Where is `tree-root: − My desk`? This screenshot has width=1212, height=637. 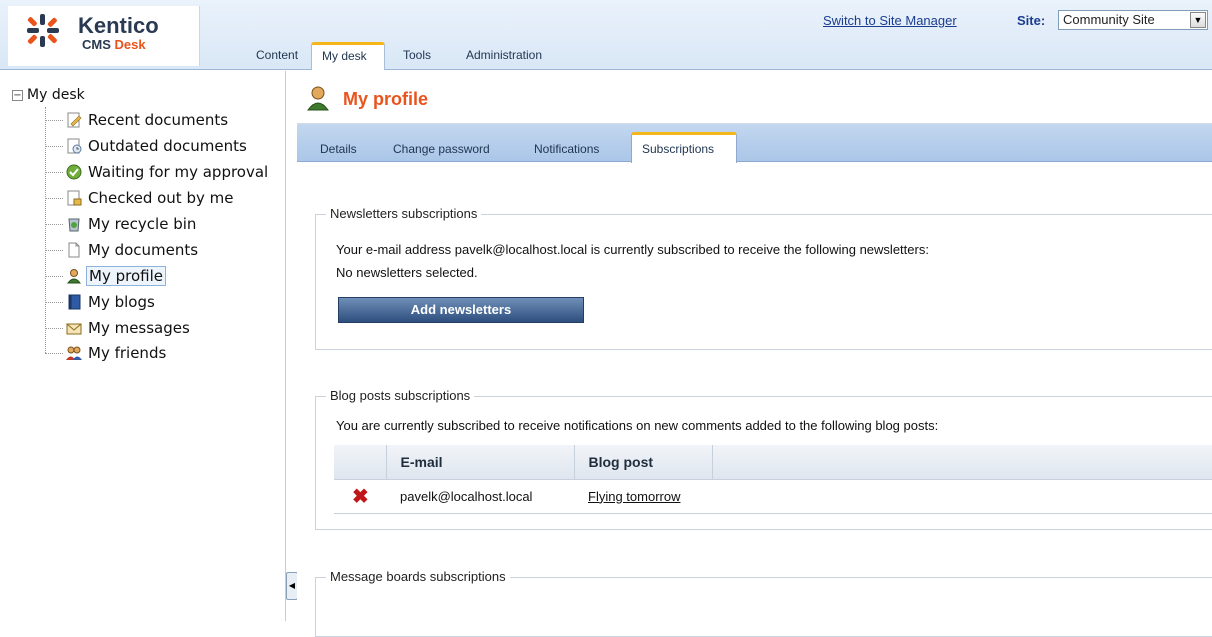 tree-root: − My desk is located at coordinates (48, 95).